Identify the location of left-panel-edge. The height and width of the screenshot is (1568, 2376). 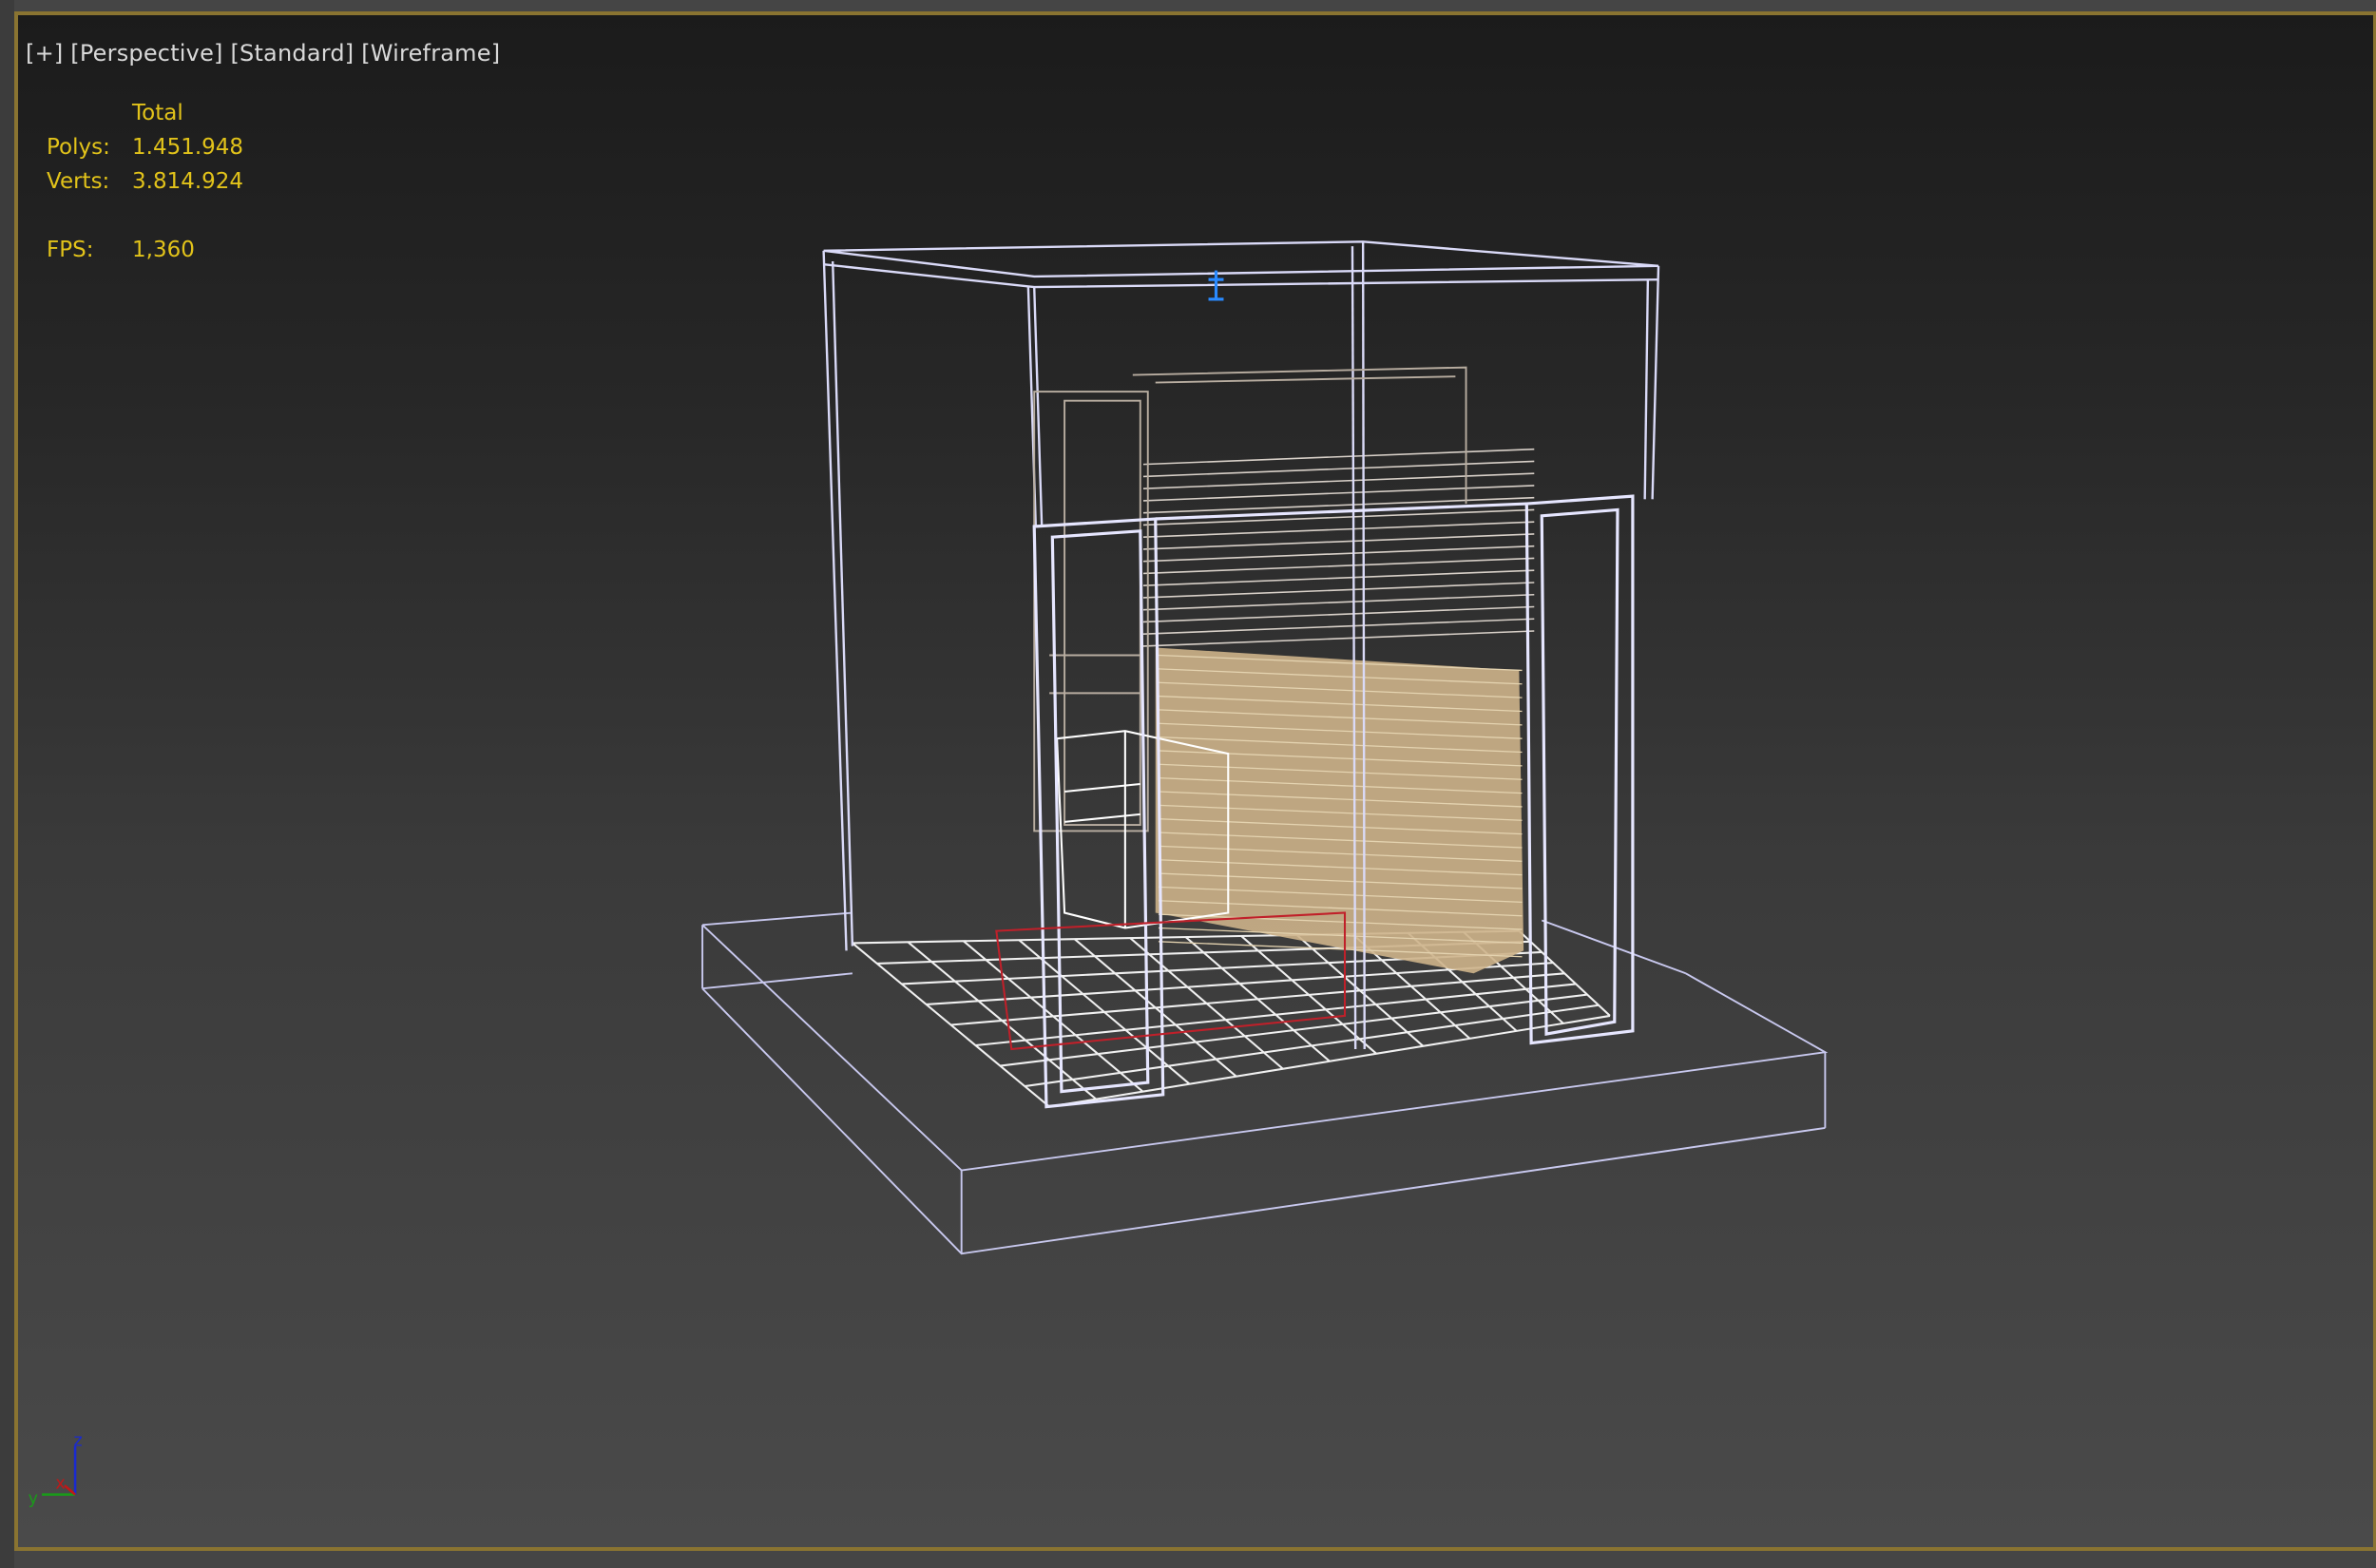
(7, 784).